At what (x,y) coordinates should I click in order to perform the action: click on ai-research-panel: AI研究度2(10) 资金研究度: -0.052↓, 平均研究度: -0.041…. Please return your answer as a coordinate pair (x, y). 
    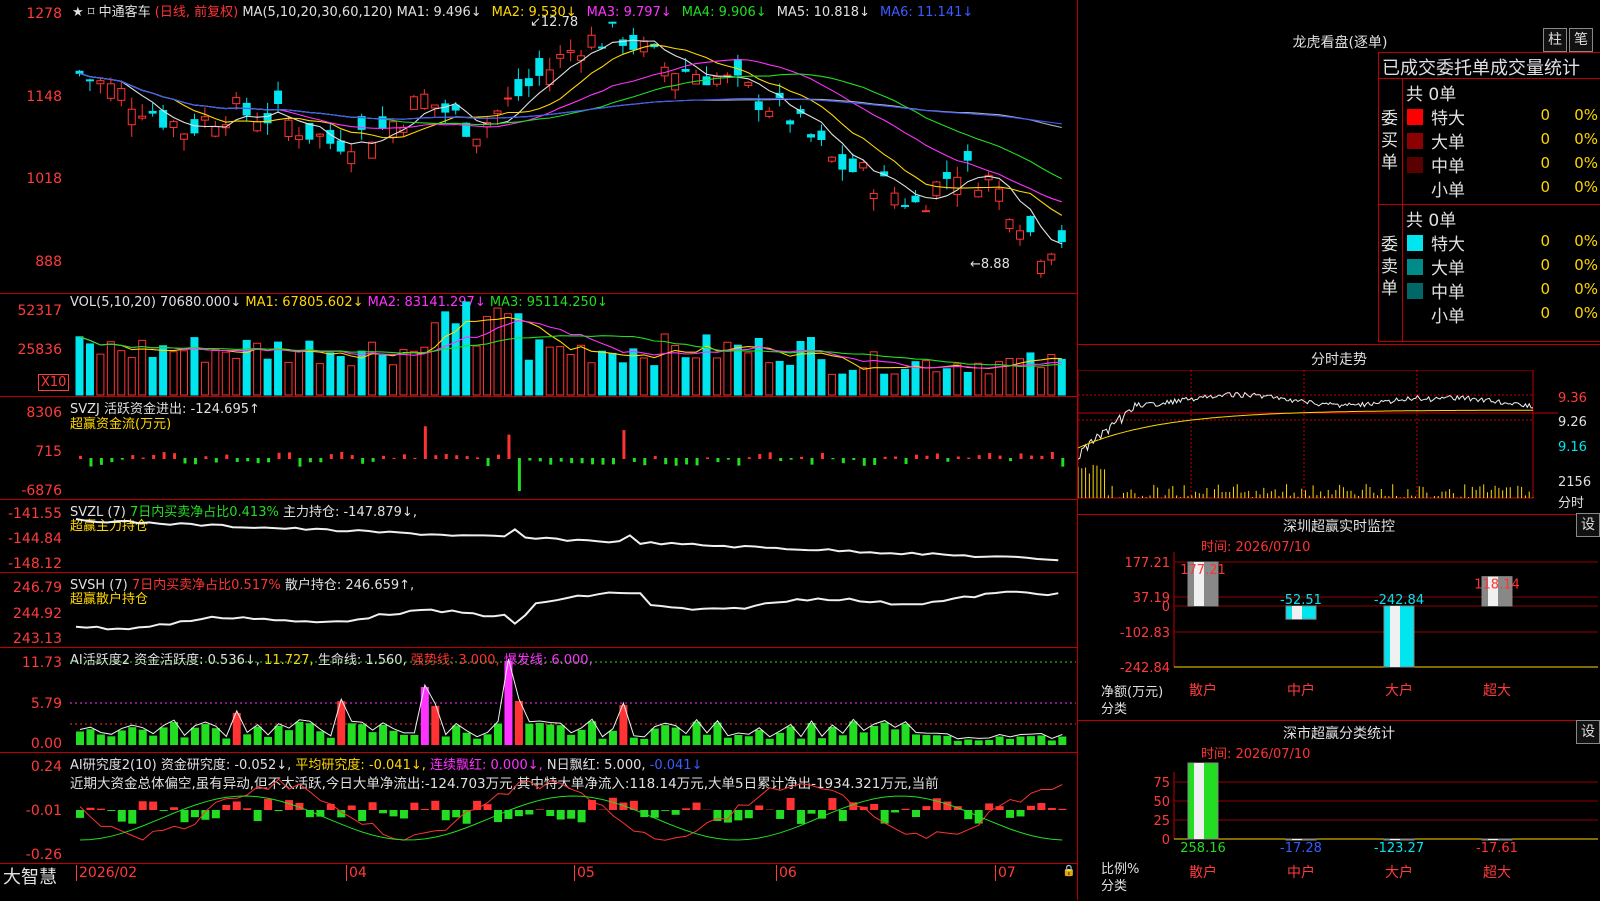
    Looking at the image, I should click on (539, 808).